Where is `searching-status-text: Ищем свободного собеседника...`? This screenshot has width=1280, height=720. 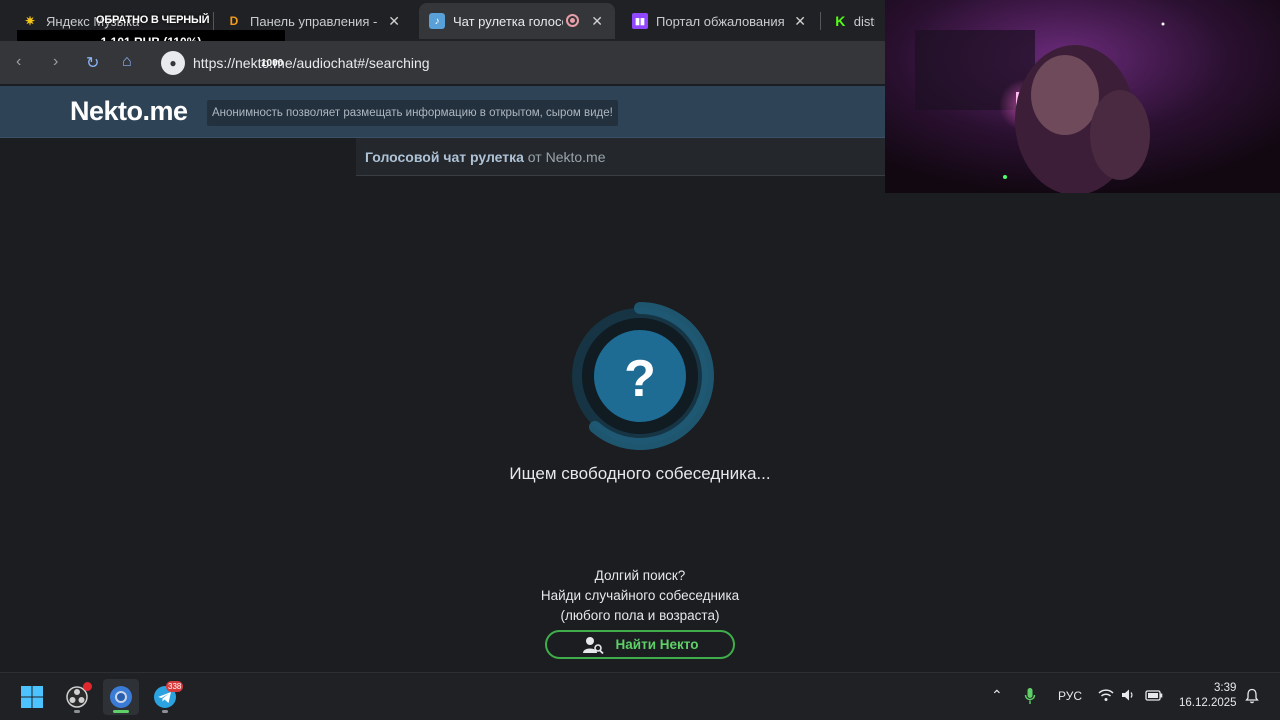
searching-status-text: Ищем свободного собеседника... is located at coordinates (640, 473).